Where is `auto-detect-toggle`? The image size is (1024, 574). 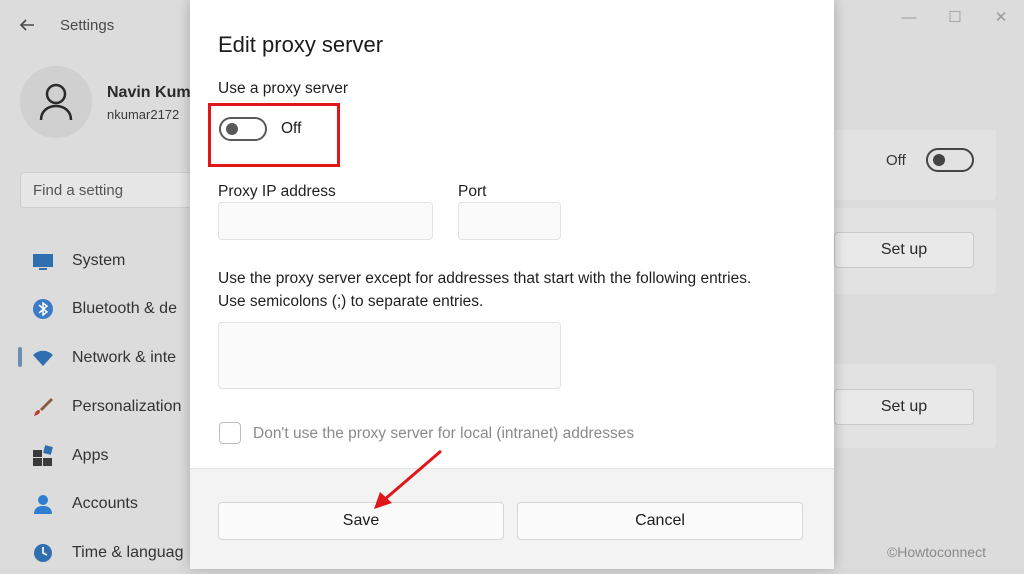
auto-detect-toggle is located at coordinates (950, 160).